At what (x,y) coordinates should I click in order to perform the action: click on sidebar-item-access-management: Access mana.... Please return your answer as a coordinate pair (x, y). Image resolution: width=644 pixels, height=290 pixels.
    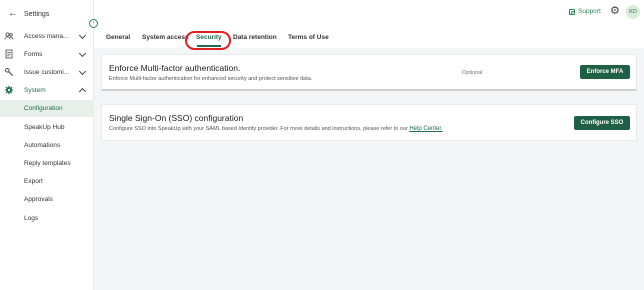
    Looking at the image, I should click on (47, 36).